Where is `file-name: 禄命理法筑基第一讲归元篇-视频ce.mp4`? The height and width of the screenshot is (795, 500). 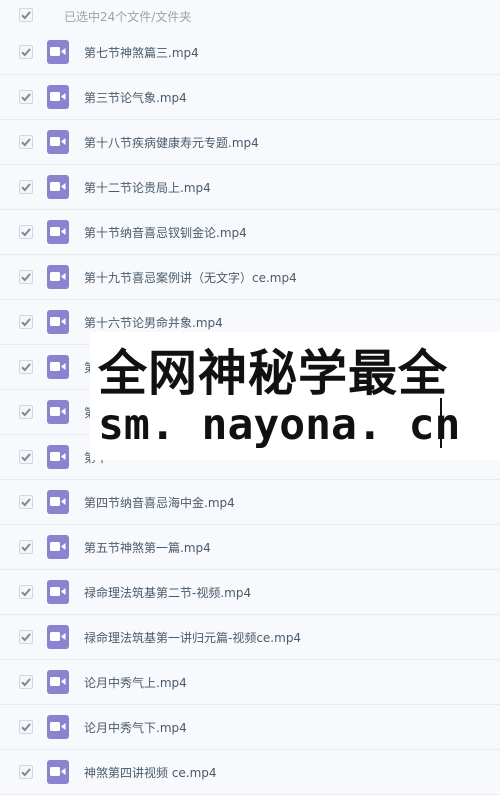 file-name: 禄命理法筑基第一讲归元篇-视频ce.mp4 is located at coordinates (192, 637).